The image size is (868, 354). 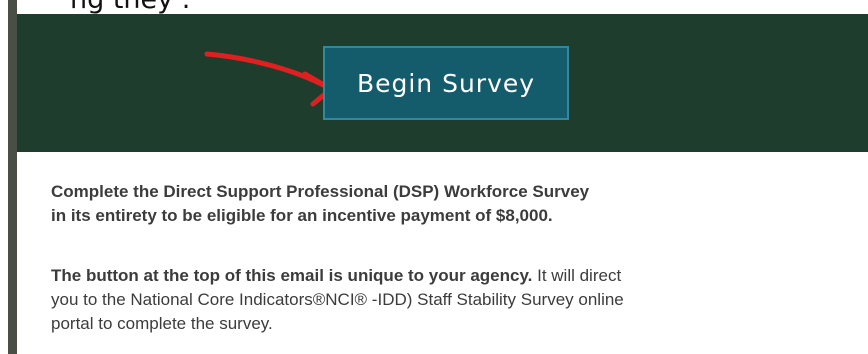 I want to click on unique-link-line-1-rest: It will direct, so click(x=577, y=275).